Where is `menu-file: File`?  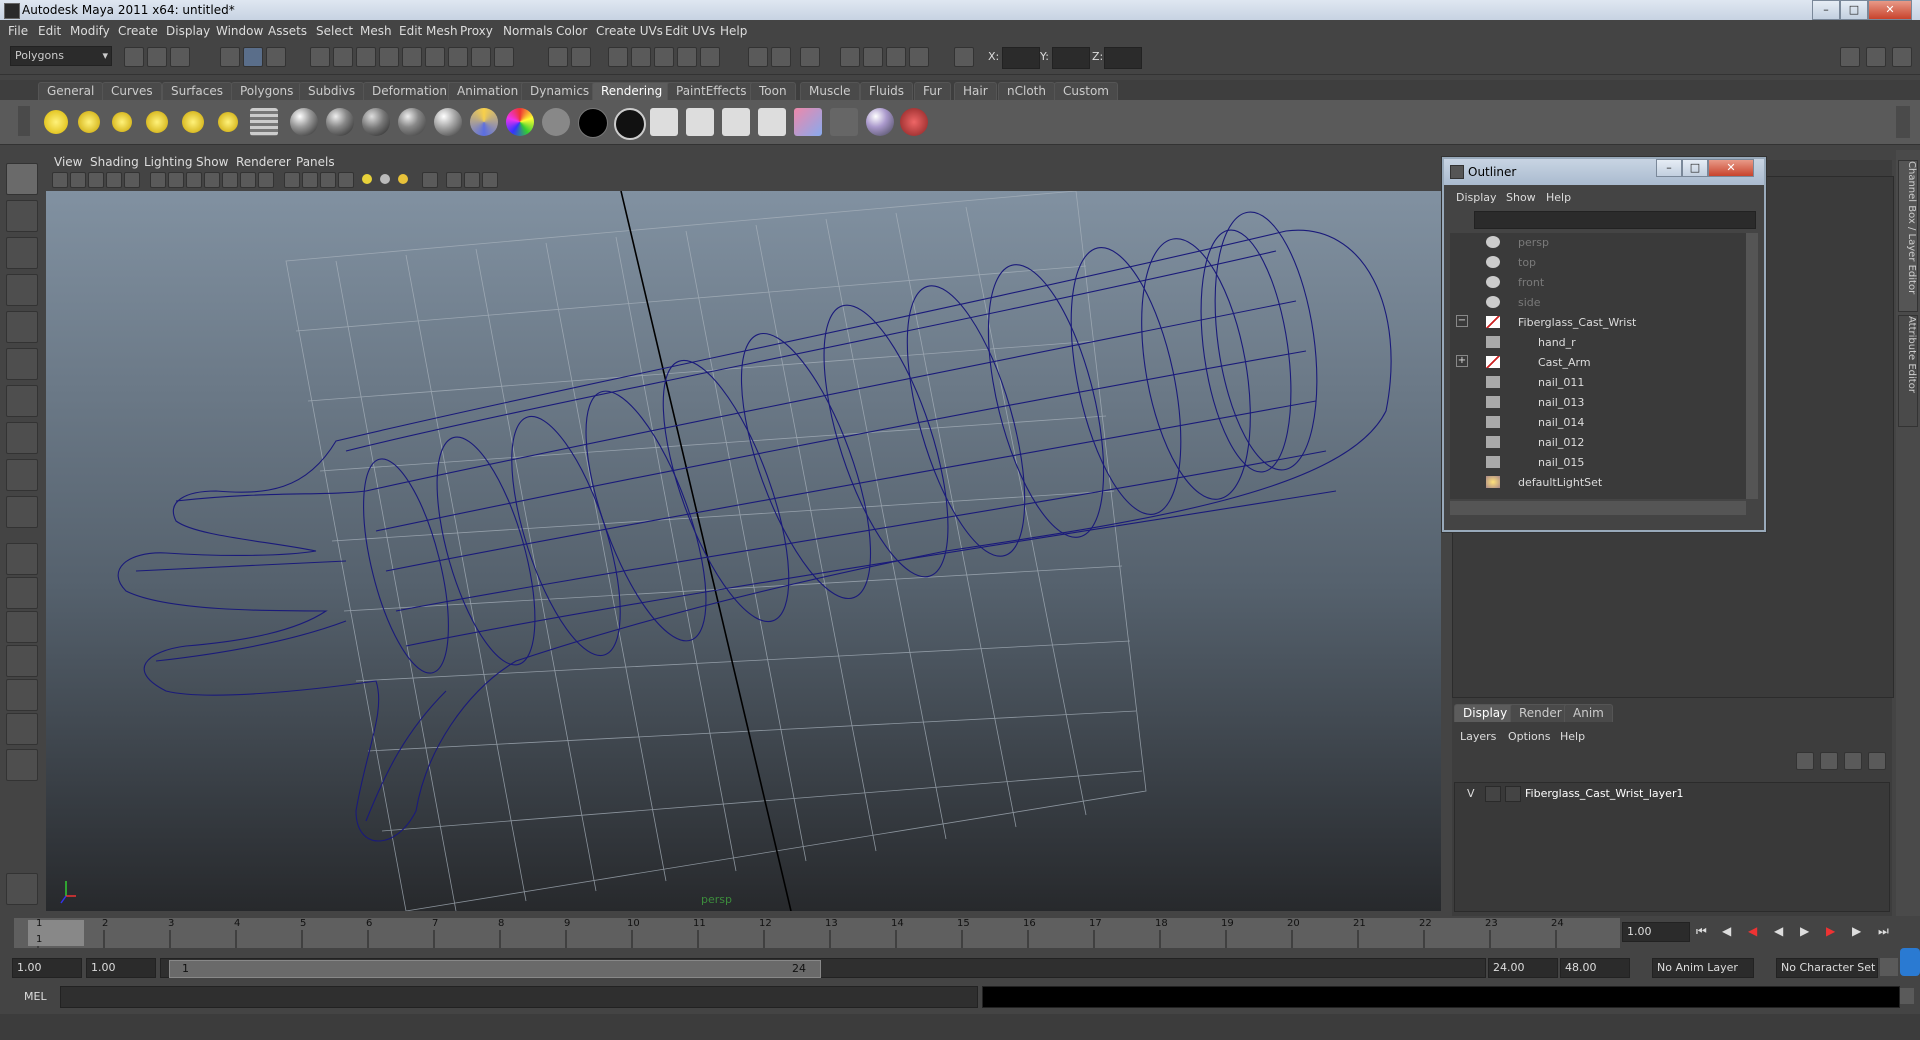
menu-file: File is located at coordinates (18, 31).